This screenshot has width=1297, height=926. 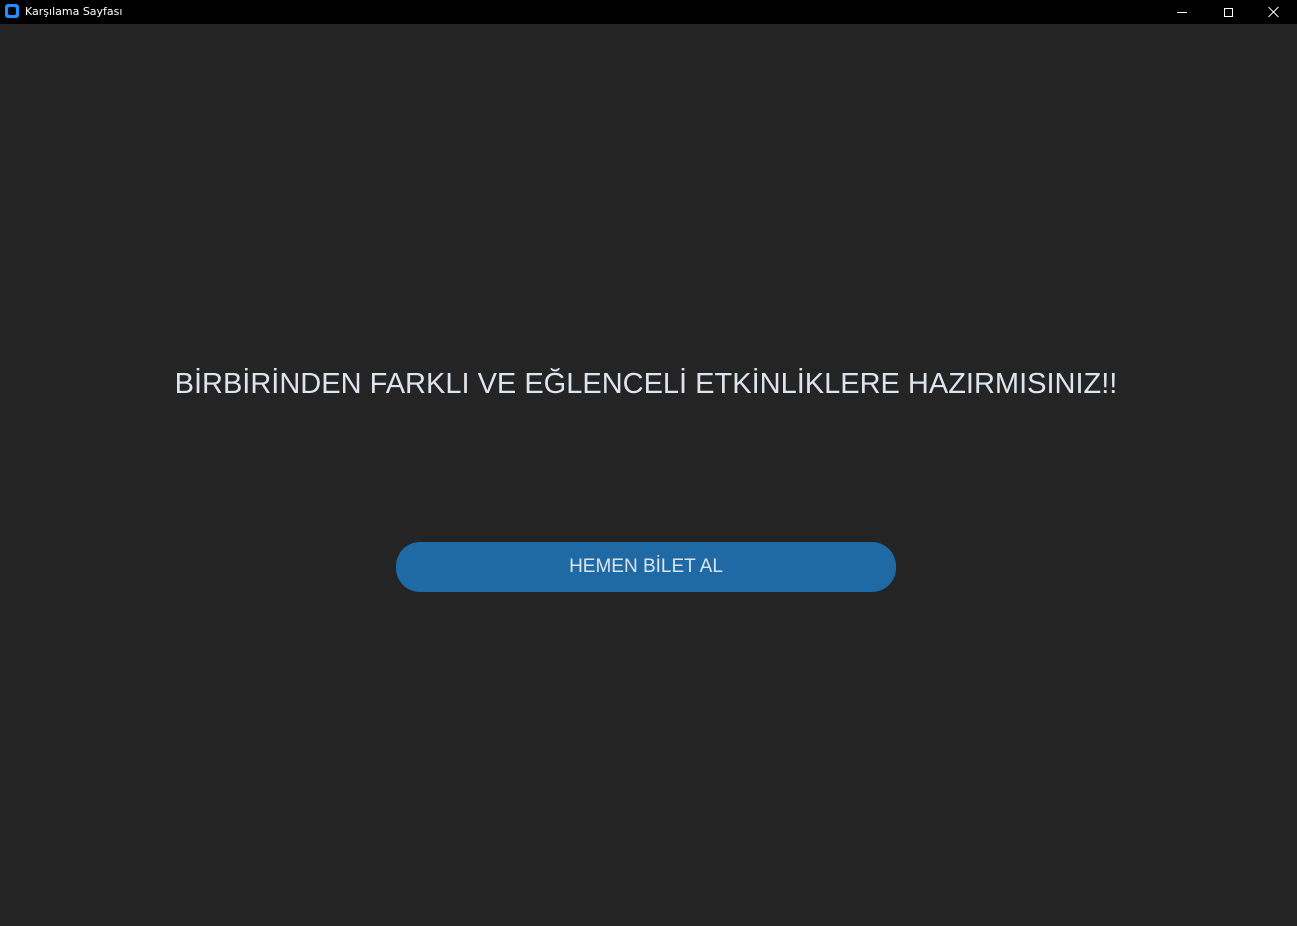 I want to click on app-icon, so click(x=12, y=11).